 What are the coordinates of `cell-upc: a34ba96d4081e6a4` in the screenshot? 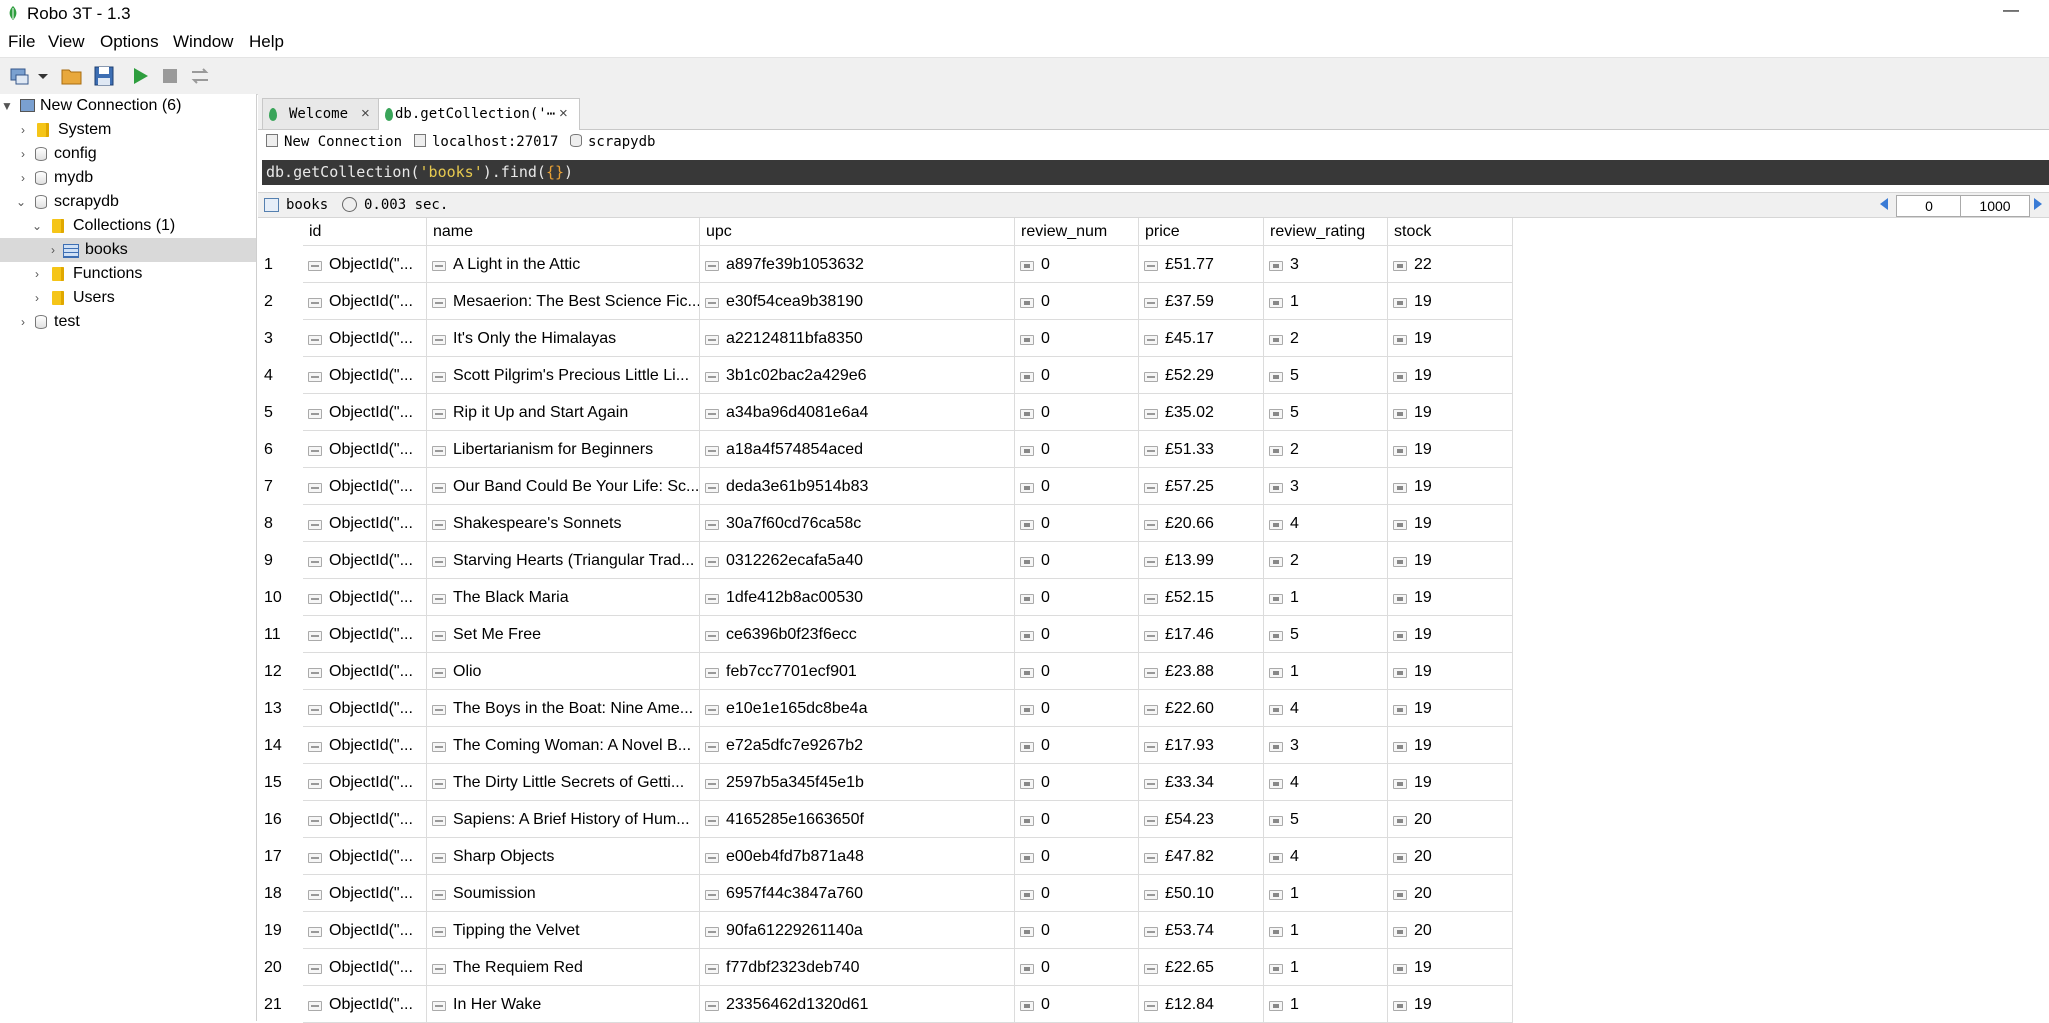 It's located at (857, 412).